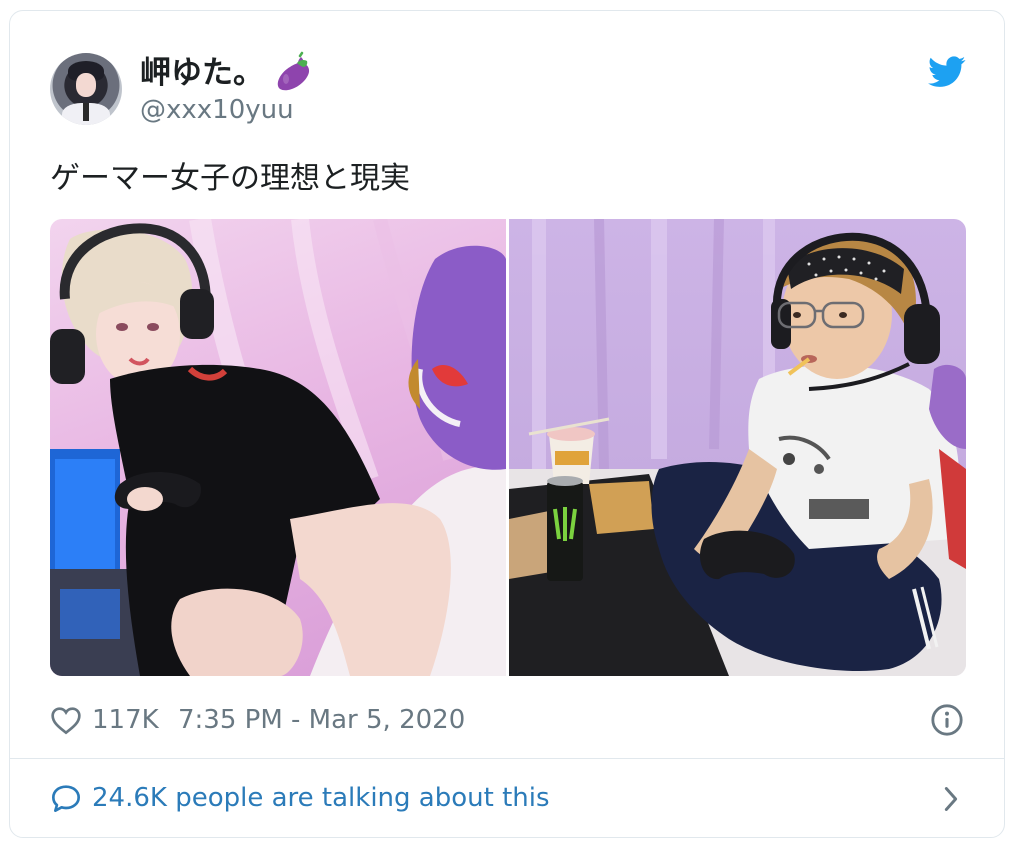  I want to click on eggplant-icon, so click(293, 71).